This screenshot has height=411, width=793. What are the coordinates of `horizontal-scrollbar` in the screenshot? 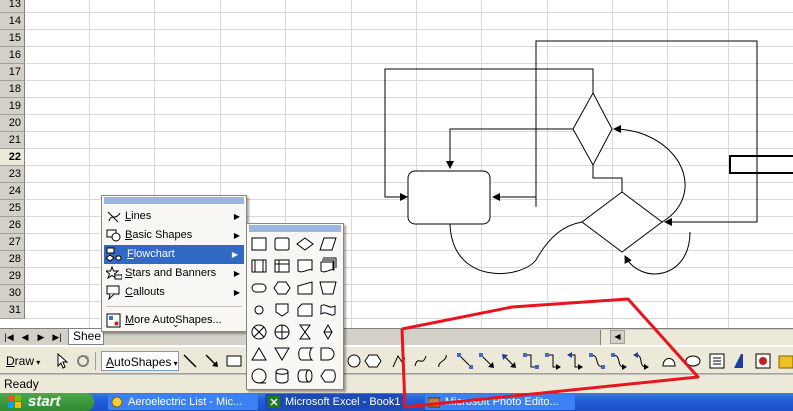 It's located at (696, 337).